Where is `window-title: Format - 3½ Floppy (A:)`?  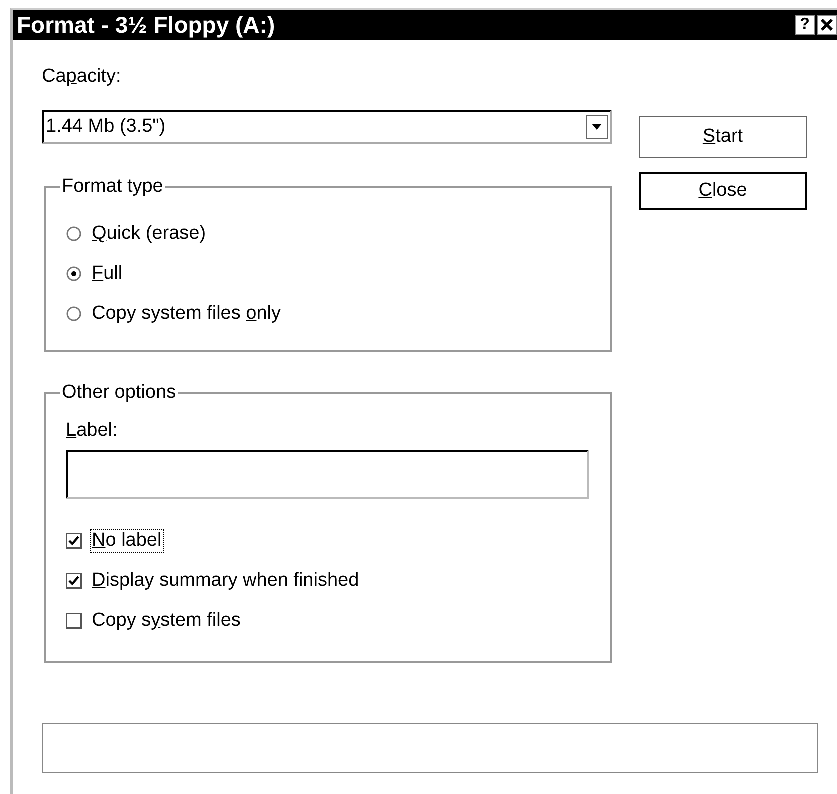 window-title: Format - 3½ Floppy (A:) is located at coordinates (146, 25).